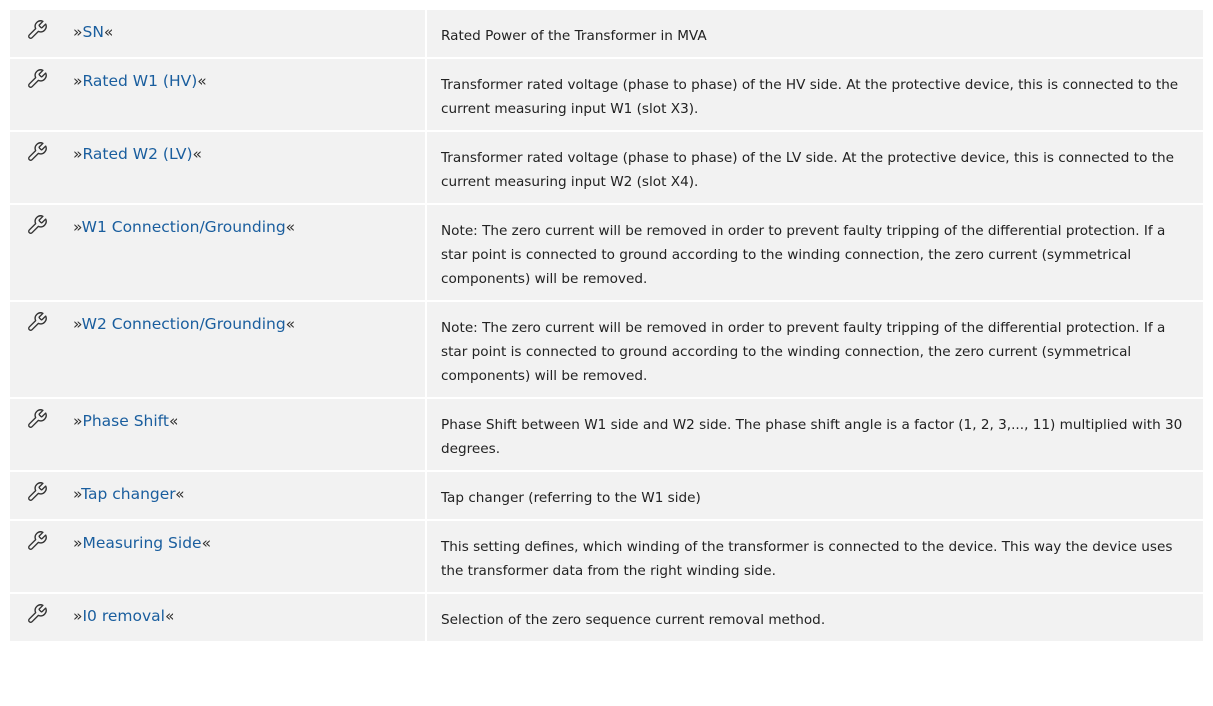 This screenshot has height=706, width=1213. What do you see at coordinates (245, 434) in the screenshot?
I see `parameter-name-cell: »Phase Shift«` at bounding box center [245, 434].